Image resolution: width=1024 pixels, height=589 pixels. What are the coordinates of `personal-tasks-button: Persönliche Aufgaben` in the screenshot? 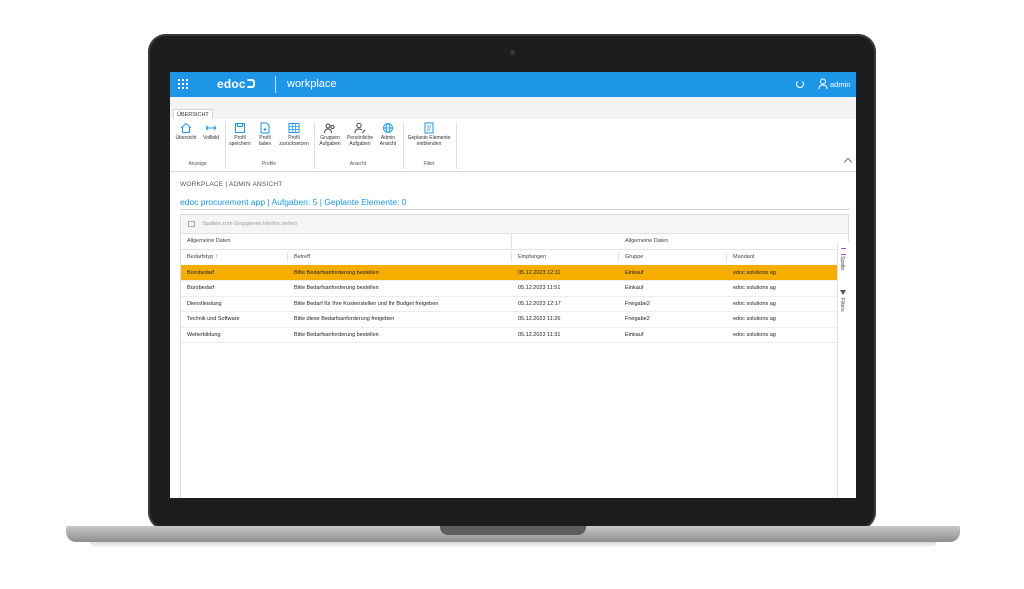 It's located at (360, 134).